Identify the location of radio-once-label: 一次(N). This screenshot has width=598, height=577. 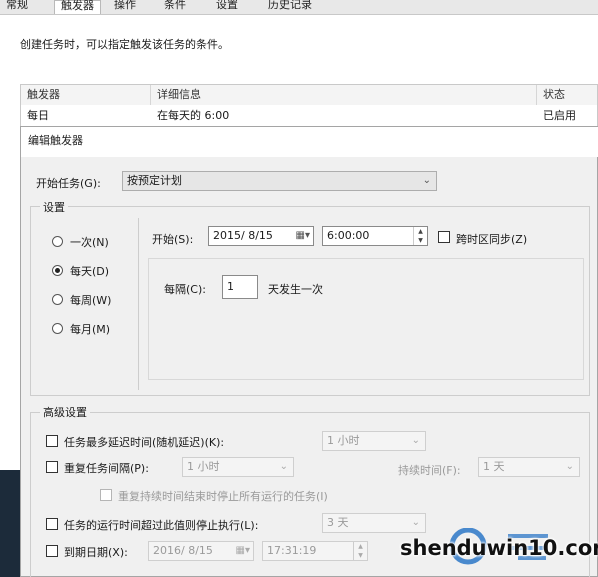
(89, 242).